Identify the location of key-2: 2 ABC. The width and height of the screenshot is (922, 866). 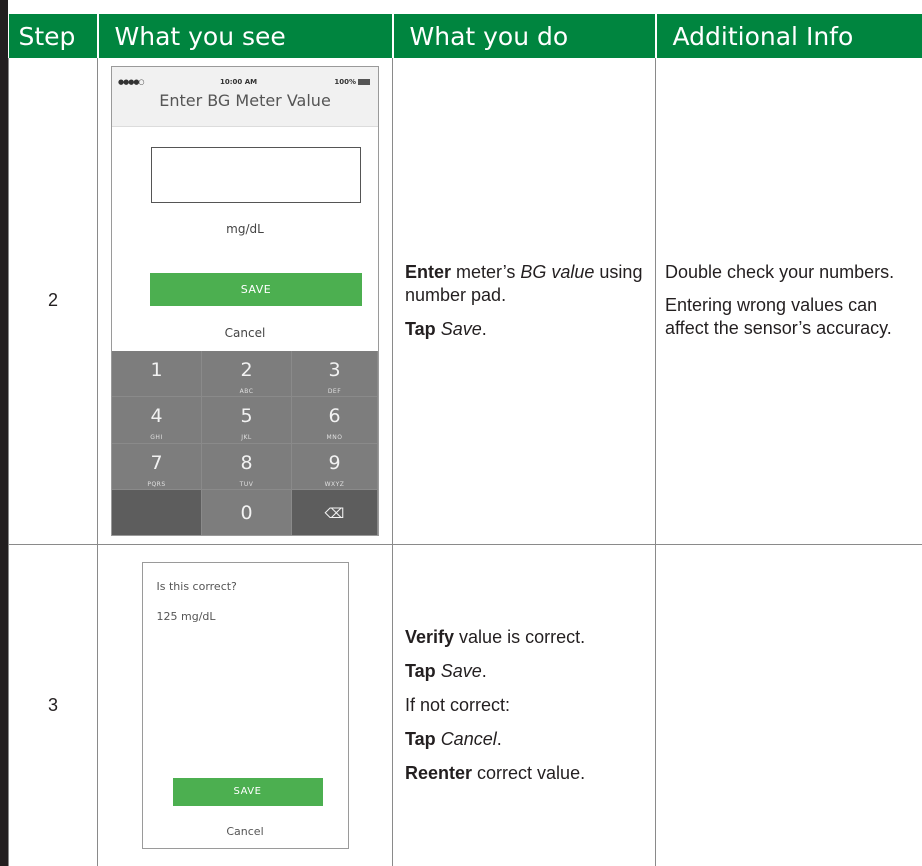
(247, 374).